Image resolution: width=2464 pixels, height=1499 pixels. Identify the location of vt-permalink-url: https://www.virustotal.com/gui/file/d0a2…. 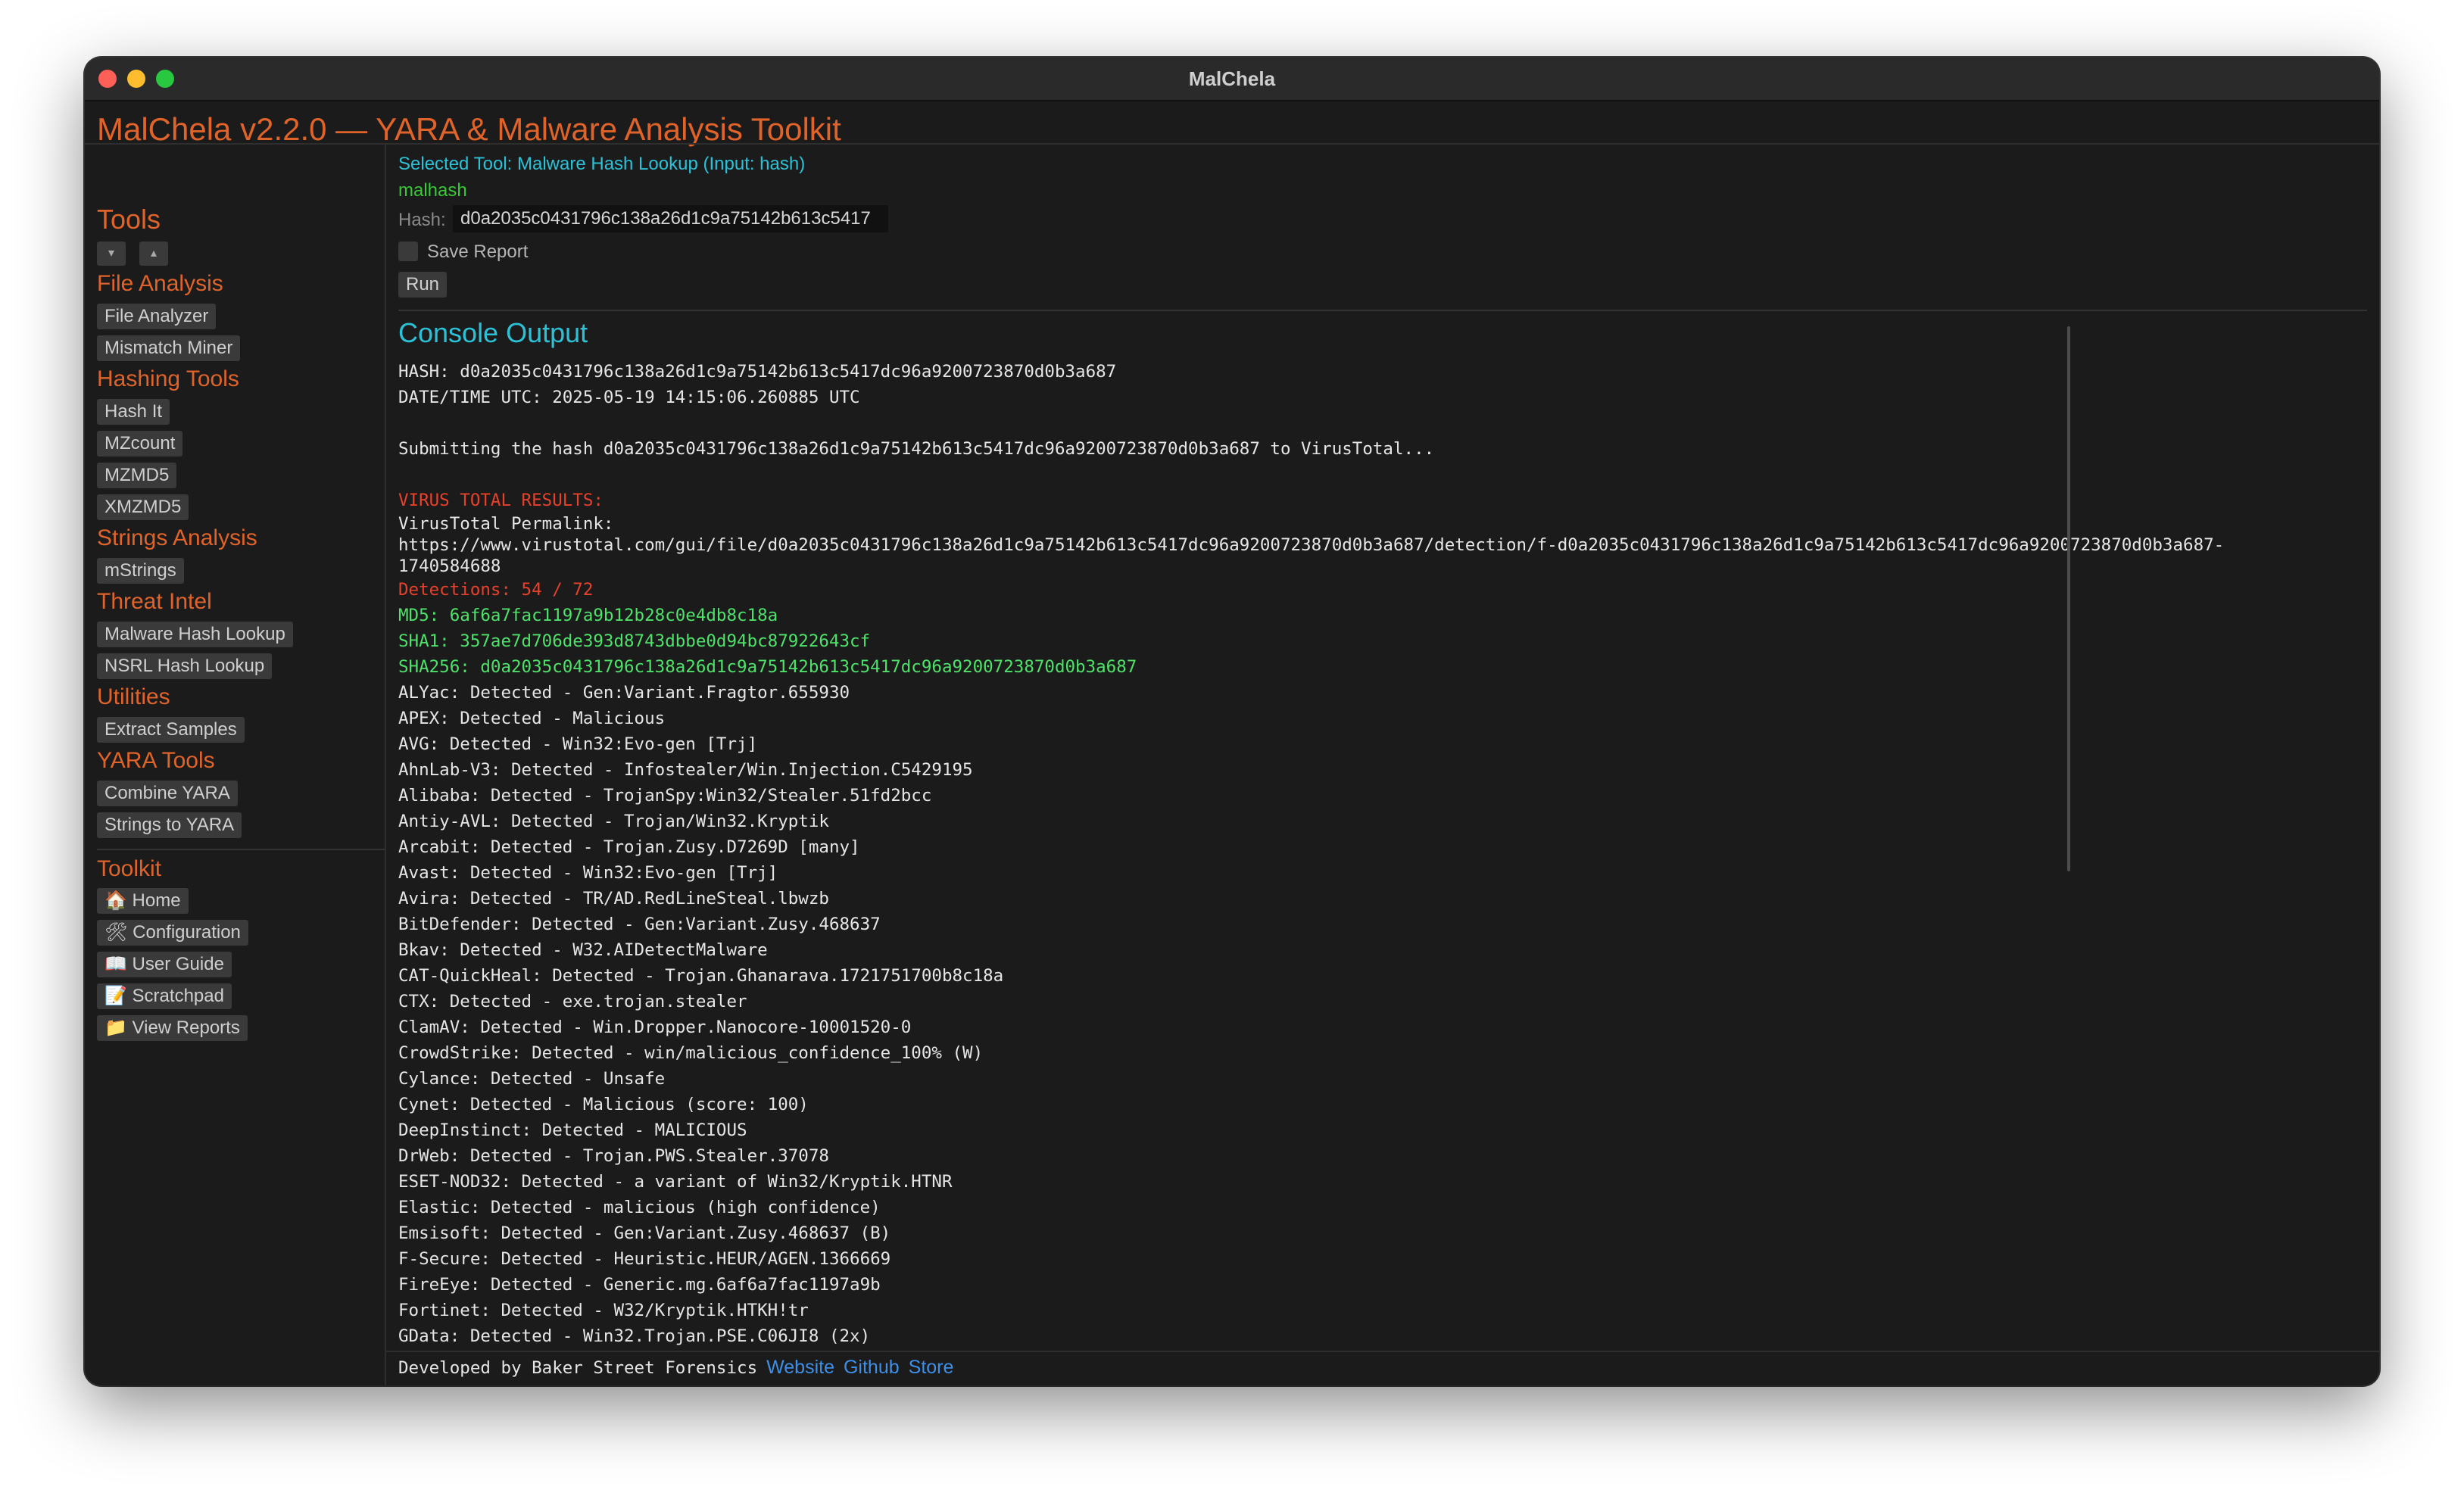
(1312, 545).